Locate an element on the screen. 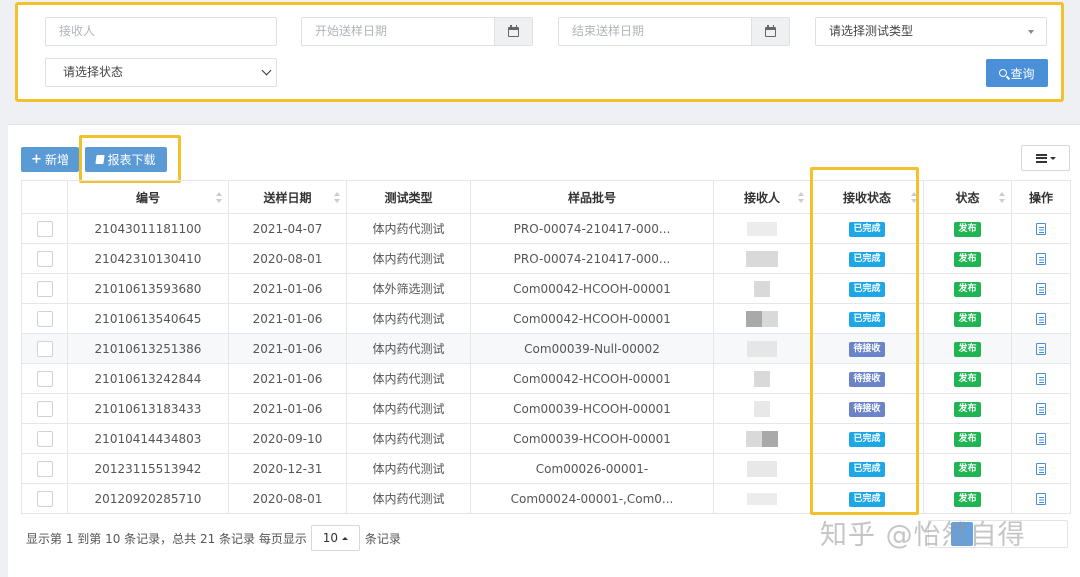  cell-id: 20120920285710 is located at coordinates (148, 498).